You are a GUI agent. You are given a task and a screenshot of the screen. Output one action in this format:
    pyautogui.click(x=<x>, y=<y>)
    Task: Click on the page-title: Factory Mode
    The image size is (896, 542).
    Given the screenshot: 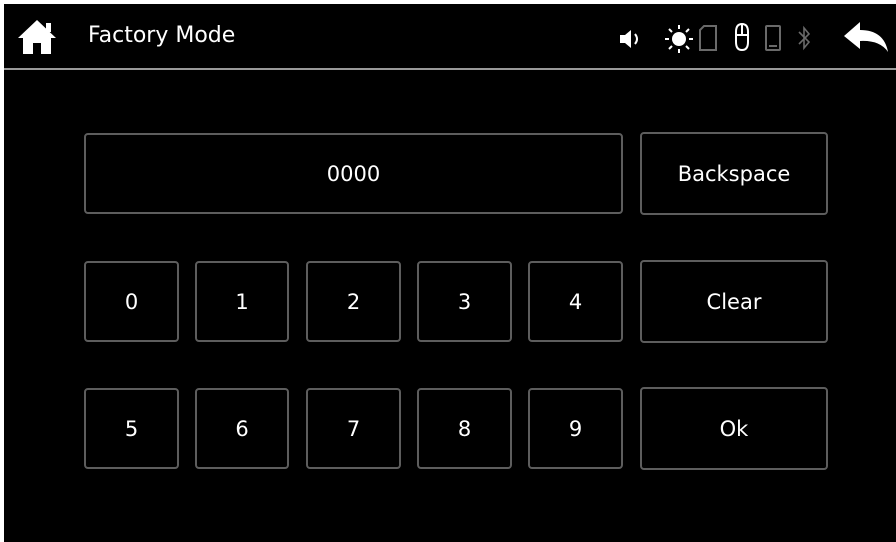 What is the action you would take?
    pyautogui.click(x=162, y=35)
    